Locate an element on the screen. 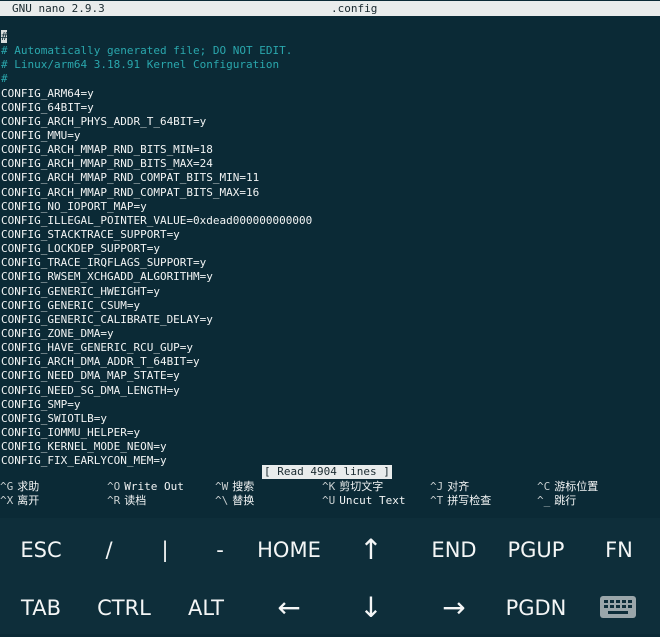  editor-line: CONFIG_GENERIC_HWEIGHT=y is located at coordinates (329, 292).